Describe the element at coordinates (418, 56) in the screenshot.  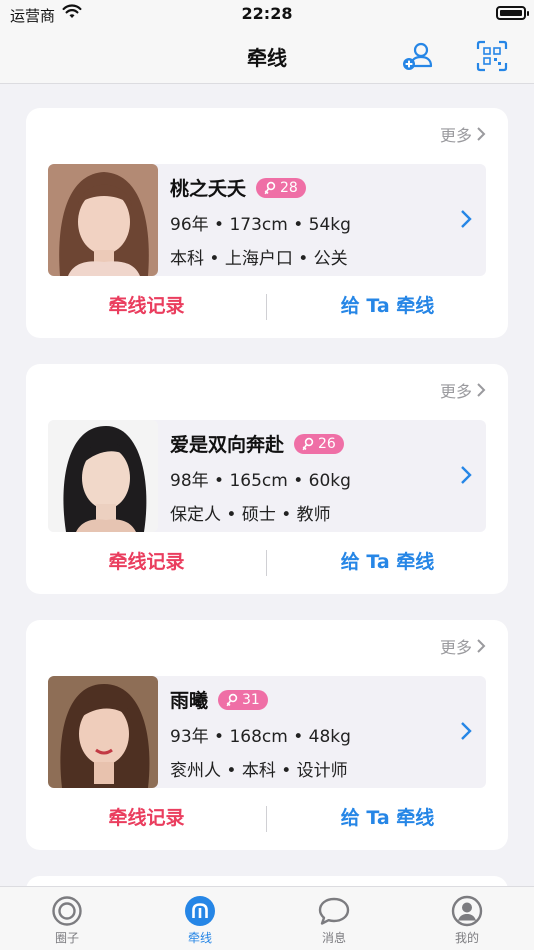
I see `add-user-icon` at that location.